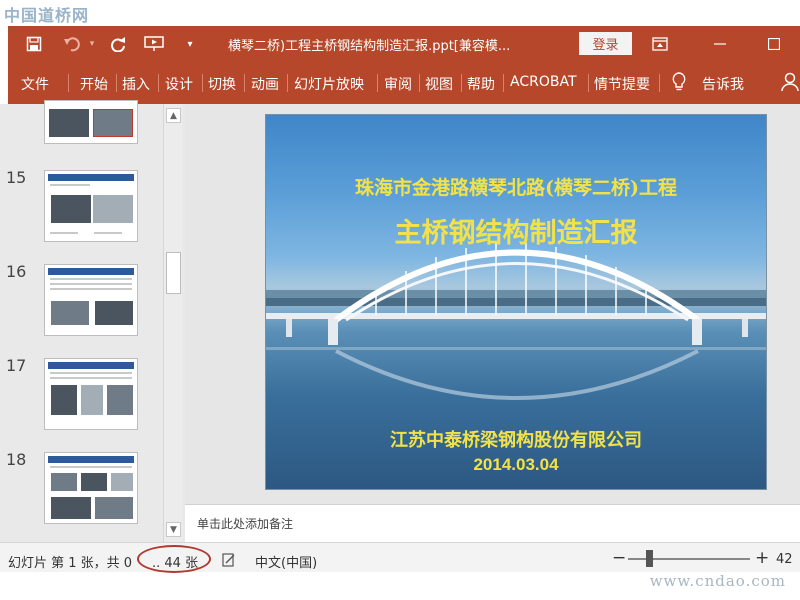  Describe the element at coordinates (605, 43) in the screenshot. I see `login-button: 登录` at that location.